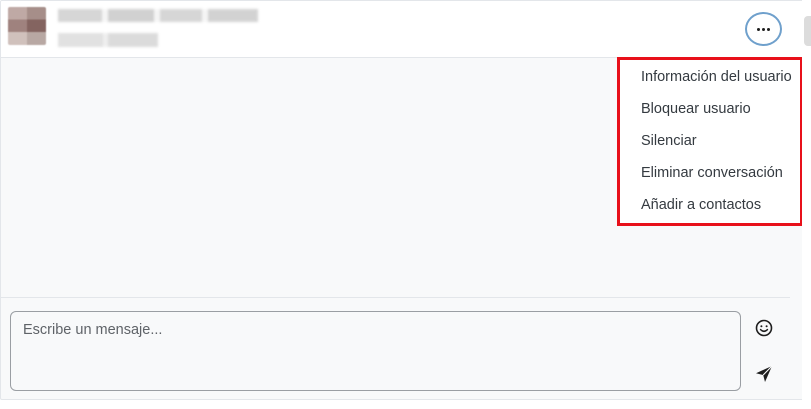  I want to click on scrollbar-track, so click(806, 204).